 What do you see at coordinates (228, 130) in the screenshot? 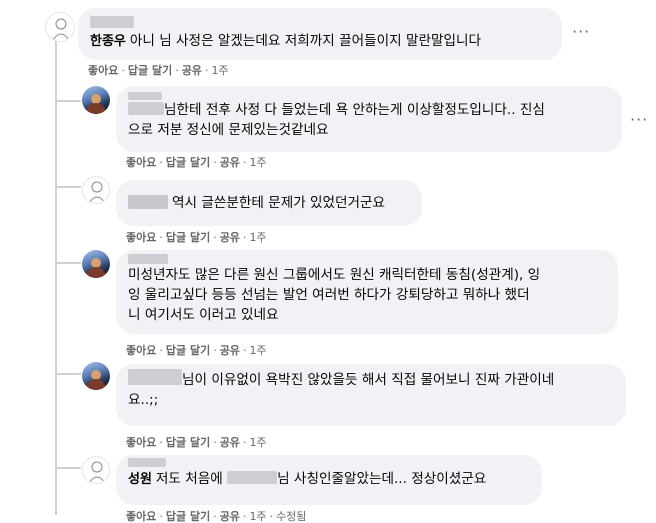
I see `comment-text: 으로 저분 정신에 문제있는것같네요` at bounding box center [228, 130].